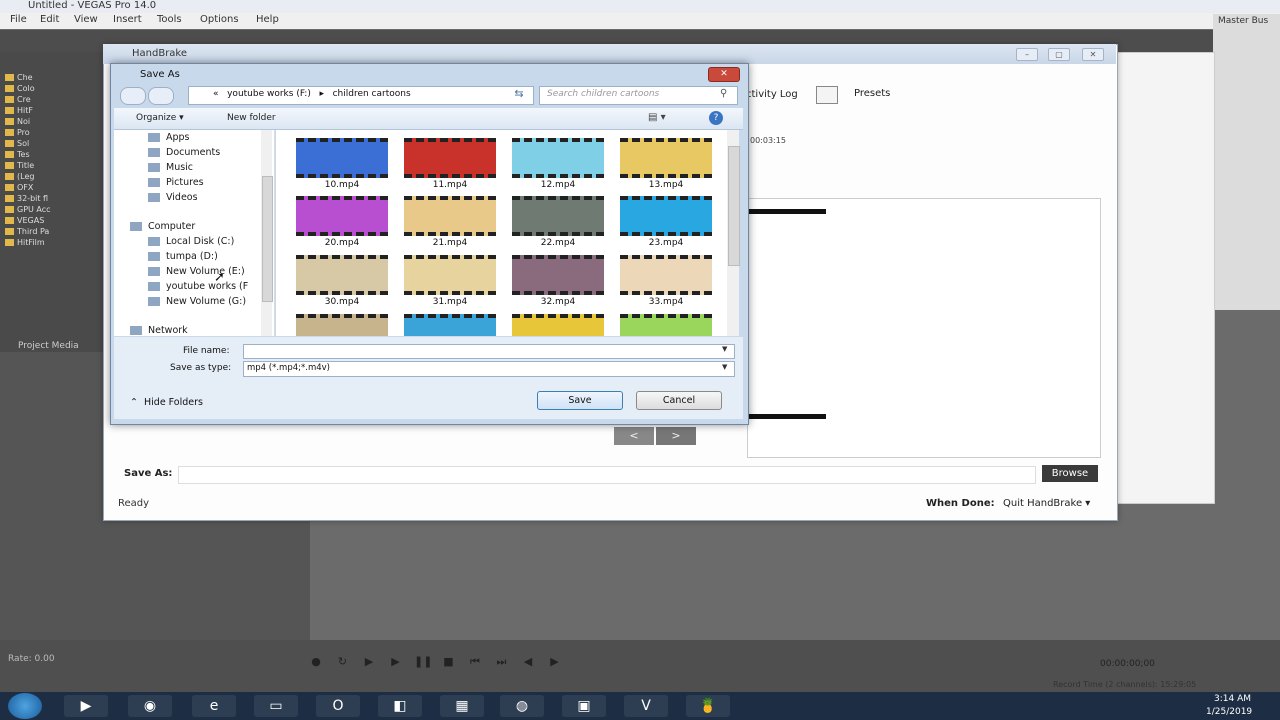 This screenshot has height=720, width=1280. What do you see at coordinates (342, 302) in the screenshot?
I see `file-name-label: 30.mp4` at bounding box center [342, 302].